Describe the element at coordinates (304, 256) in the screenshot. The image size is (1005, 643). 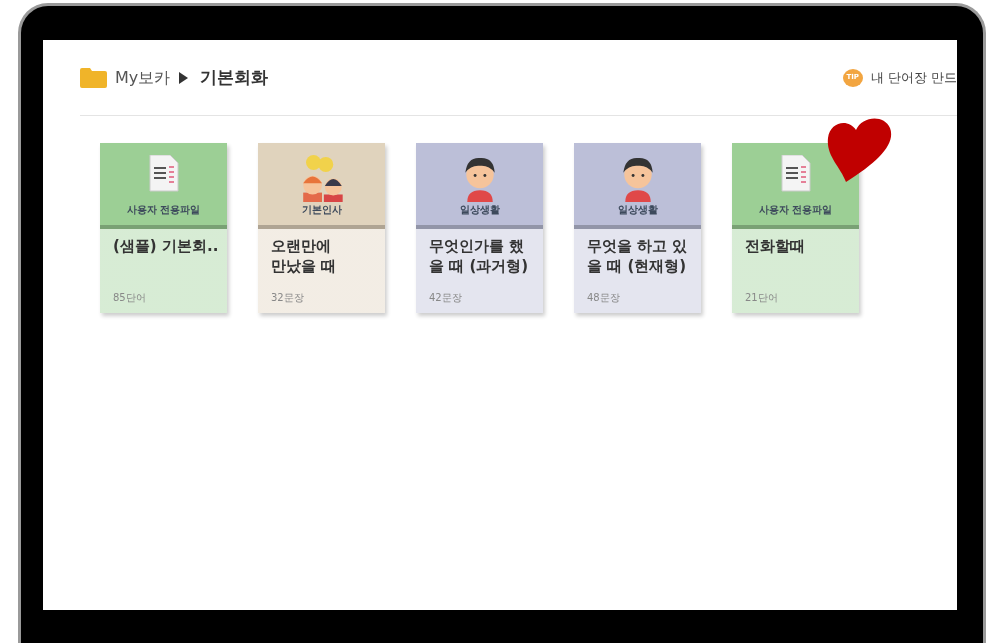
I see `card-title: 오랜만에 만났을 때` at that location.